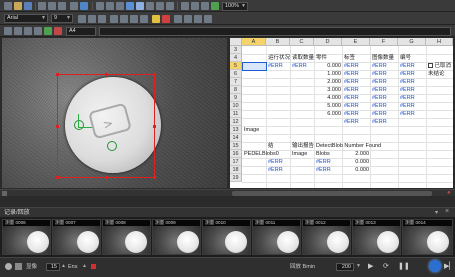  Describe the element at coordinates (126, 237) in the screenshot. I see `frame-thumbnail: 测量 0008` at that location.